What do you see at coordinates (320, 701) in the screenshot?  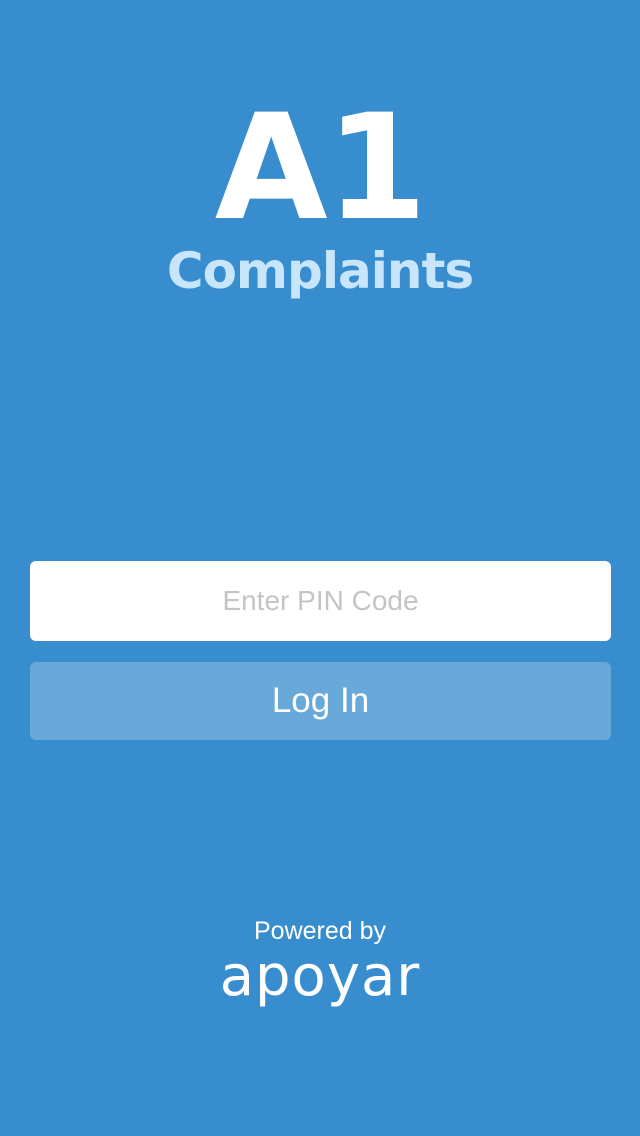 I see `login-button: Log In` at bounding box center [320, 701].